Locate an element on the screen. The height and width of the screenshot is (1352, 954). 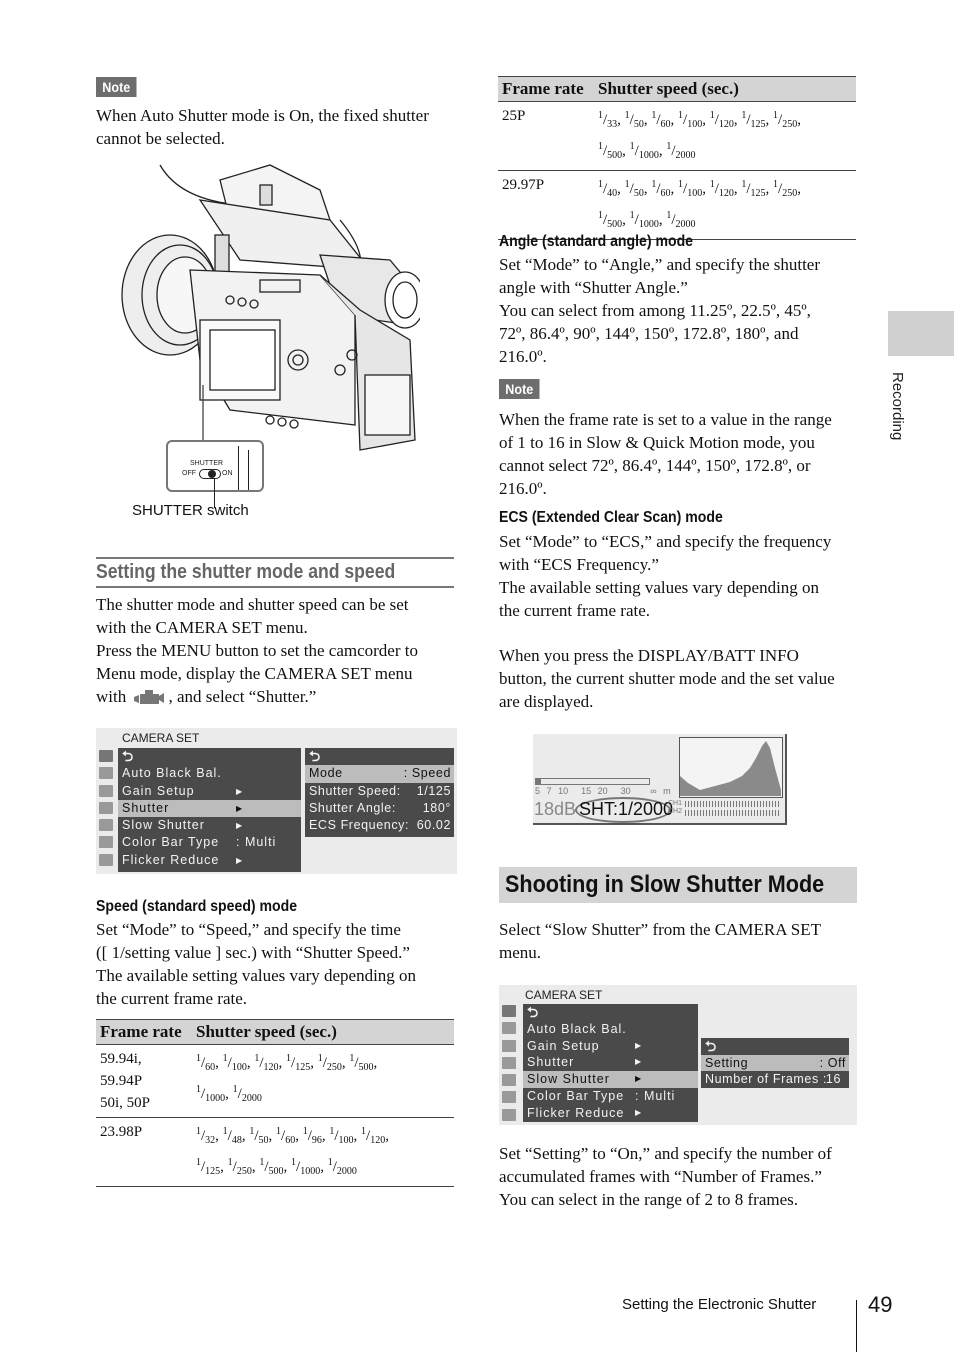
shutter-speed-value: 1/96 is located at coordinates (312, 1136).